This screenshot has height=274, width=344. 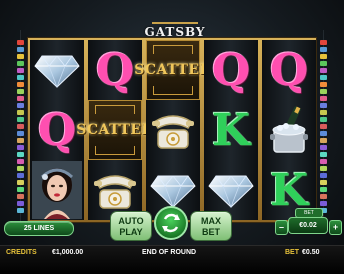 What do you see at coordinates (21, 252) in the screenshot?
I see `credits-label: CREDITS` at bounding box center [21, 252].